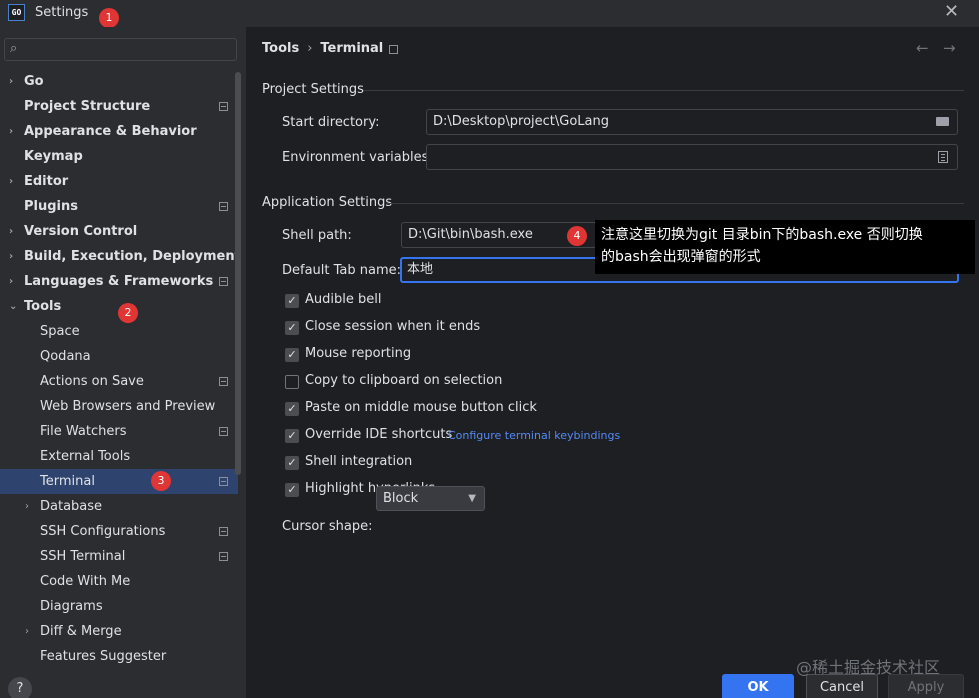 The image size is (979, 698). Describe the element at coordinates (81, 231) in the screenshot. I see `sidebar-item-label: Version Control` at that location.